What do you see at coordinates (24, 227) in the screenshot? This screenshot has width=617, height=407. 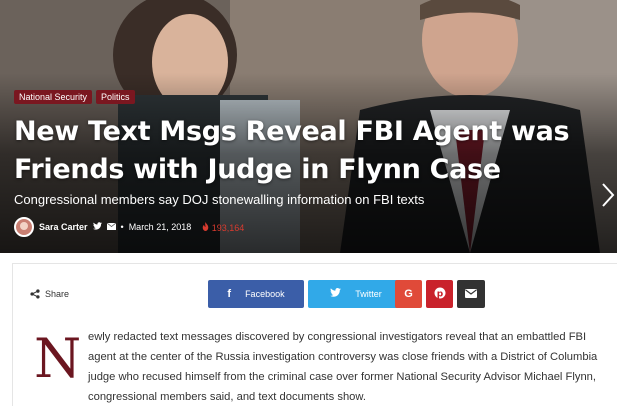 I see `author-avatar` at bounding box center [24, 227].